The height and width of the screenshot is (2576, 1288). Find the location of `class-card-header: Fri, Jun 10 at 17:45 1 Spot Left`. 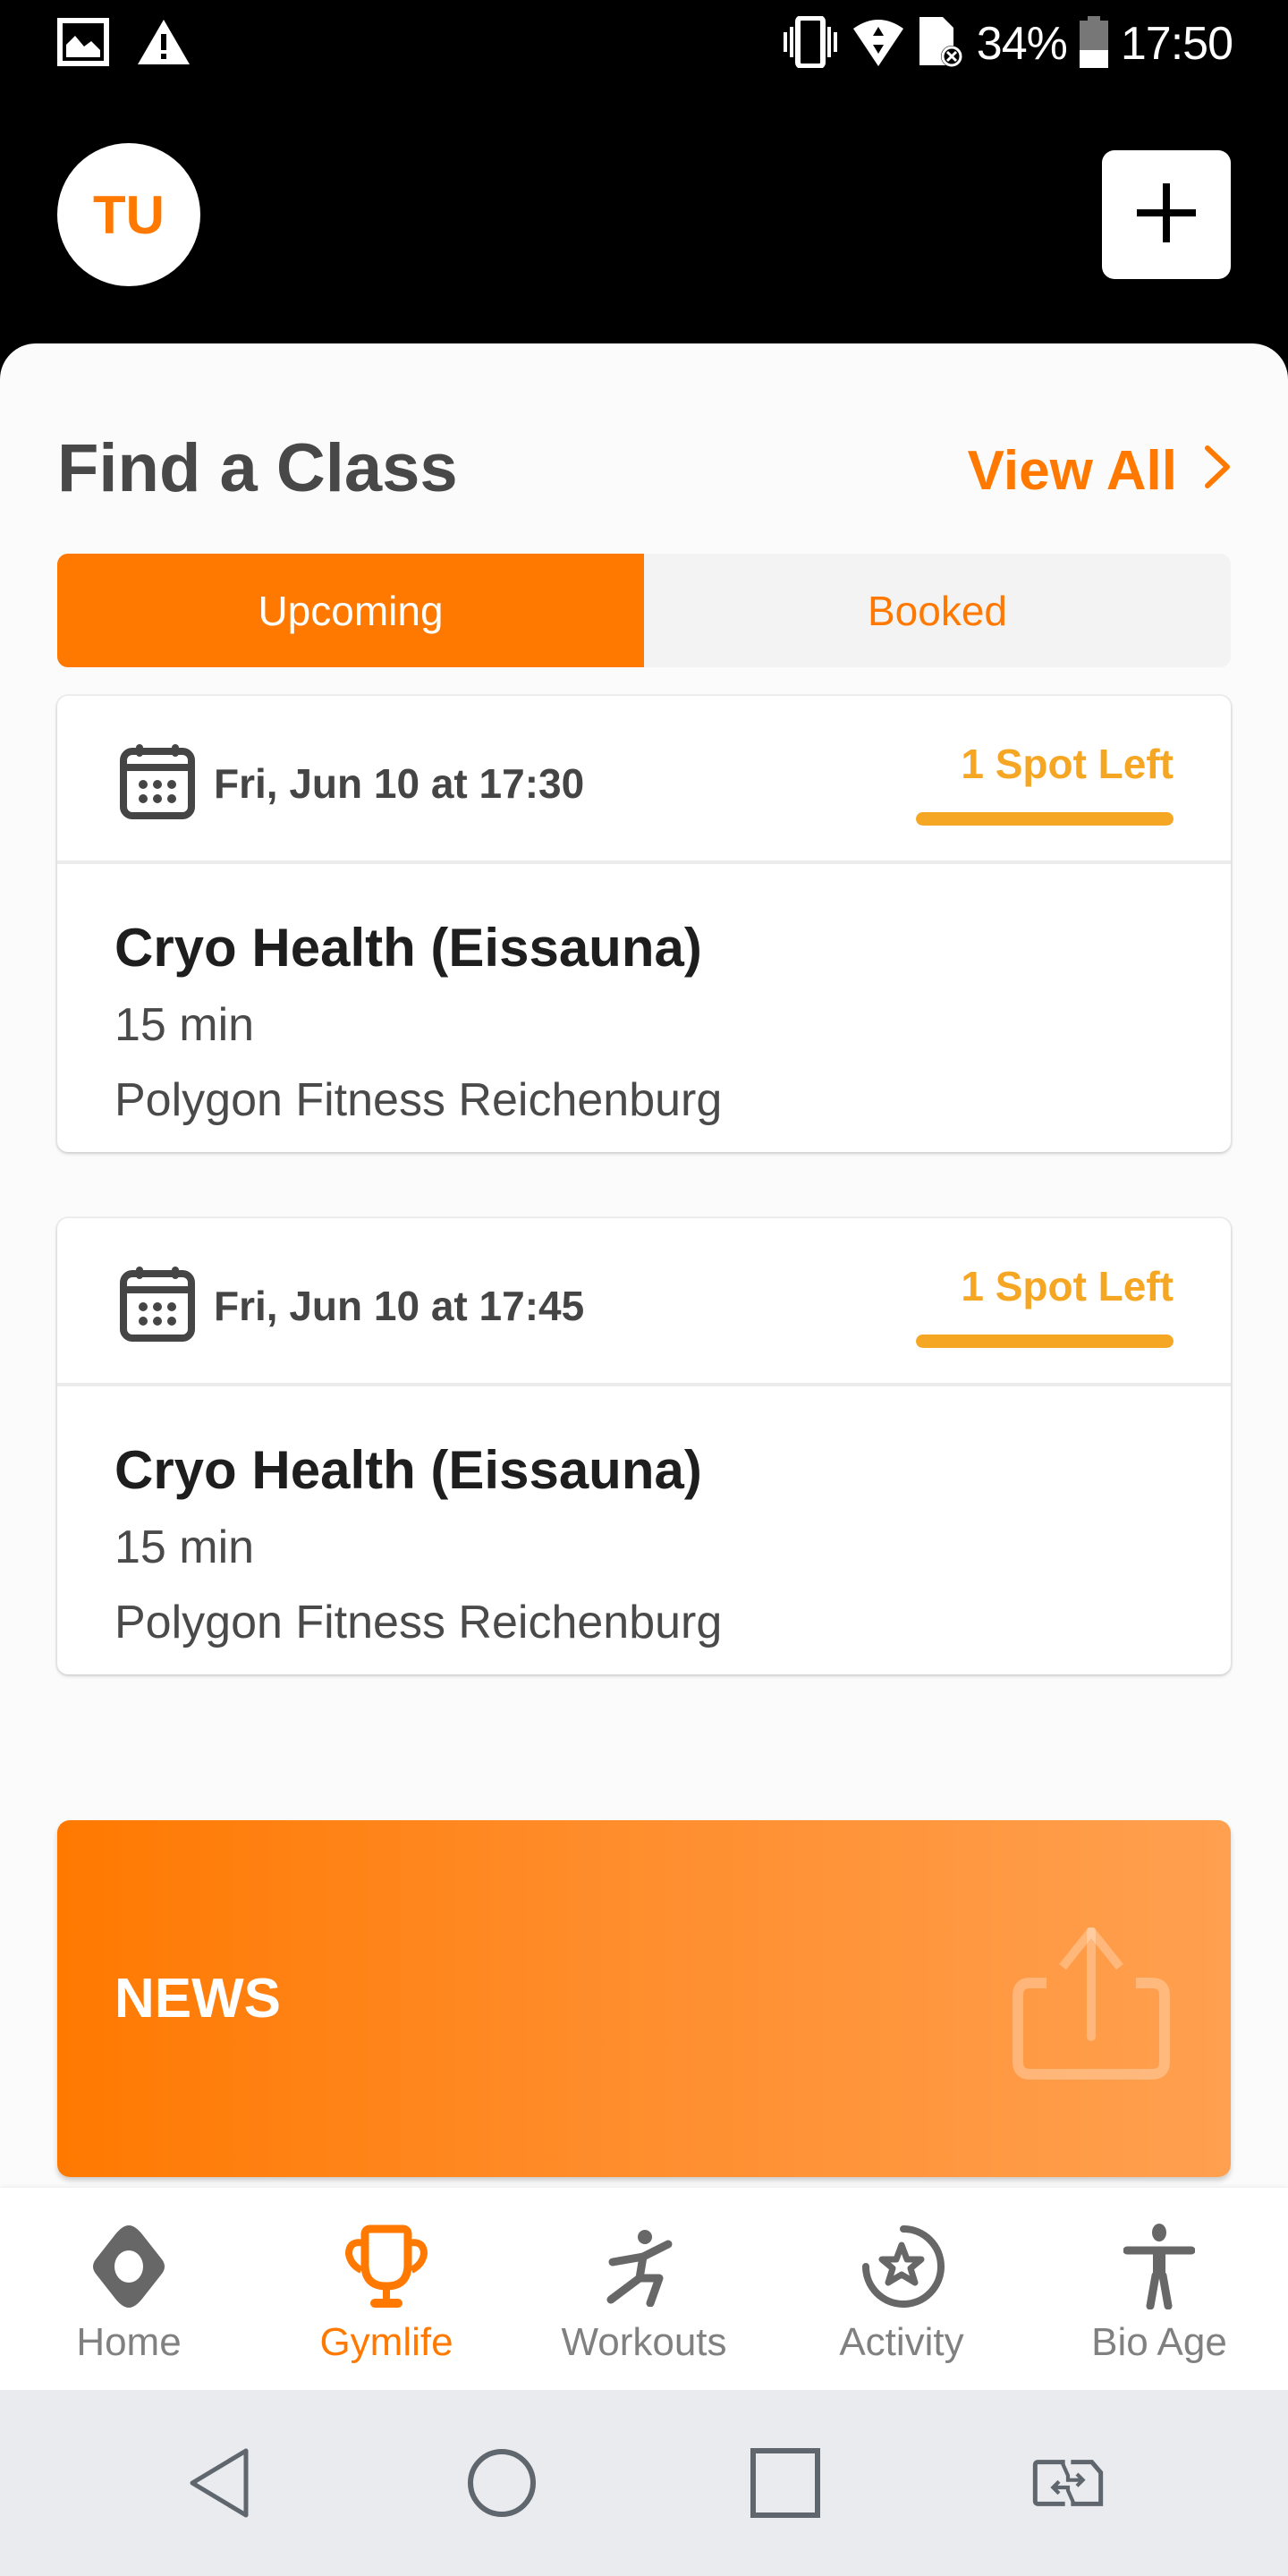

class-card-header: Fri, Jun 10 at 17:45 1 Spot Left is located at coordinates (644, 1302).